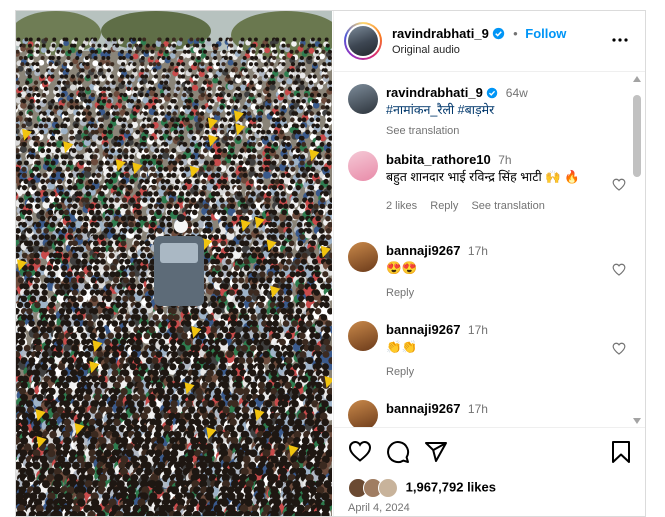  What do you see at coordinates (637, 79) in the screenshot?
I see `scroll-up-icon` at bounding box center [637, 79].